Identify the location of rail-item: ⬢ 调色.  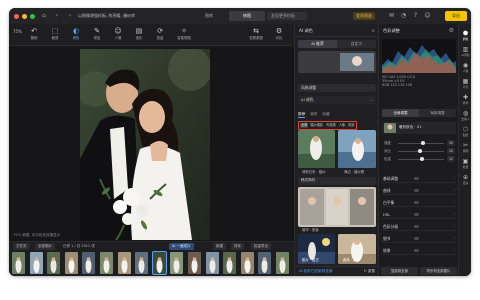
(465, 35).